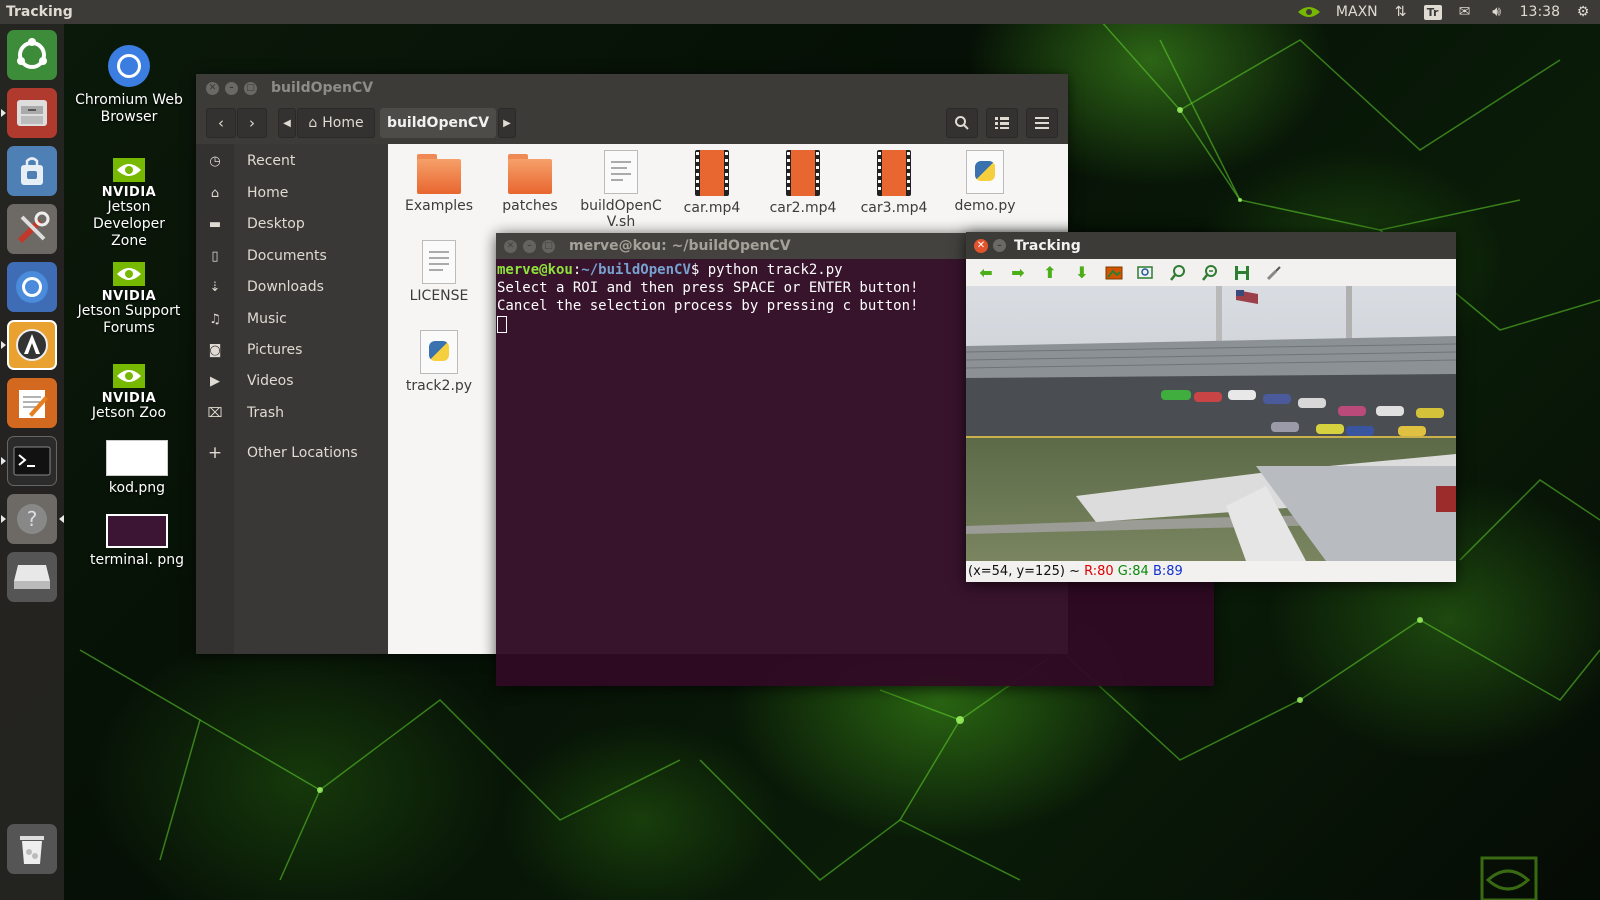 Image resolution: width=1600 pixels, height=900 pixels. I want to click on view-list-icon, so click(1002, 123).